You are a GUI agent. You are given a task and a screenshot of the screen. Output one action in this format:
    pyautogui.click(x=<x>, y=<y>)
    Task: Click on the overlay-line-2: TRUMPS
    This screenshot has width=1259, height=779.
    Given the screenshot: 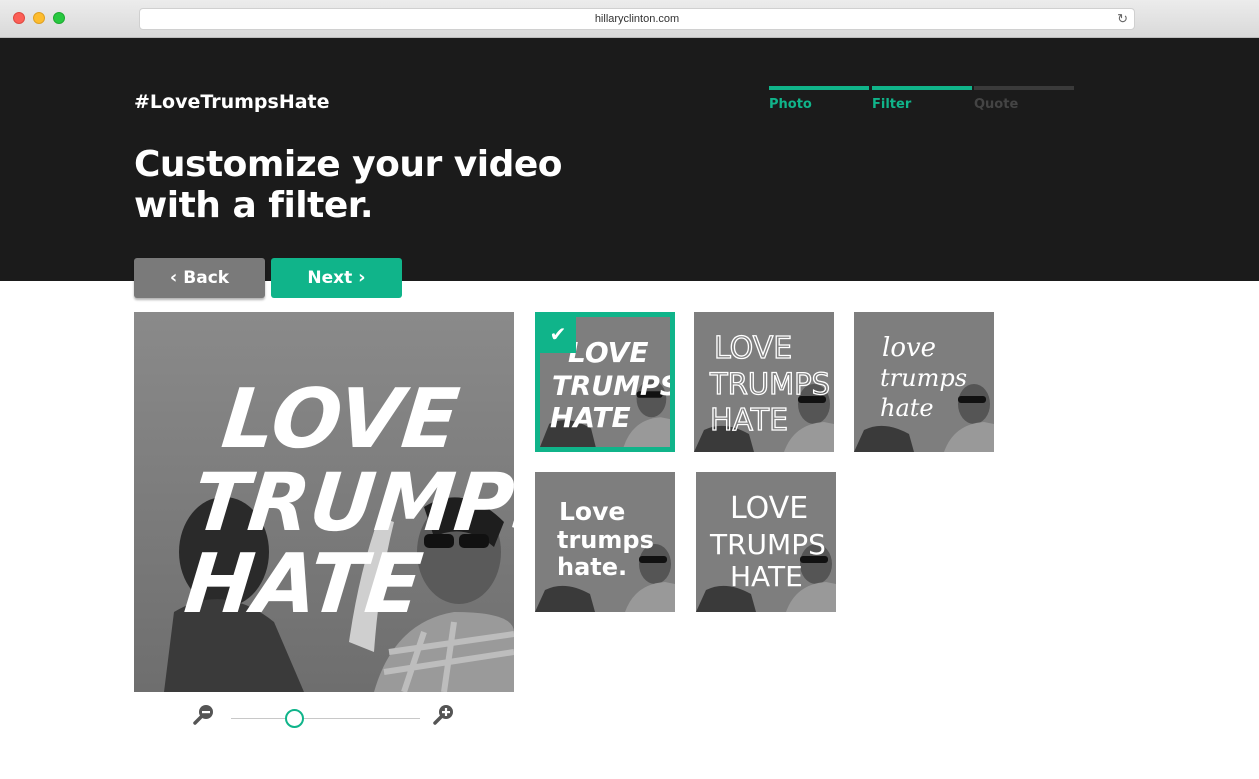 What is the action you would take?
    pyautogui.click(x=351, y=502)
    